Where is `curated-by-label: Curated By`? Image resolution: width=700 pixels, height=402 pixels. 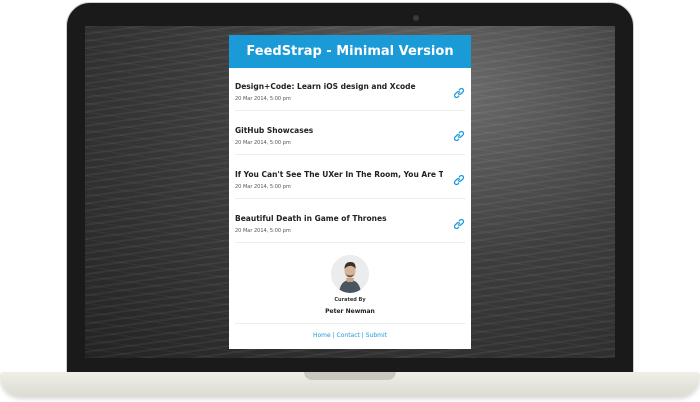 curated-by-label: Curated By is located at coordinates (350, 300).